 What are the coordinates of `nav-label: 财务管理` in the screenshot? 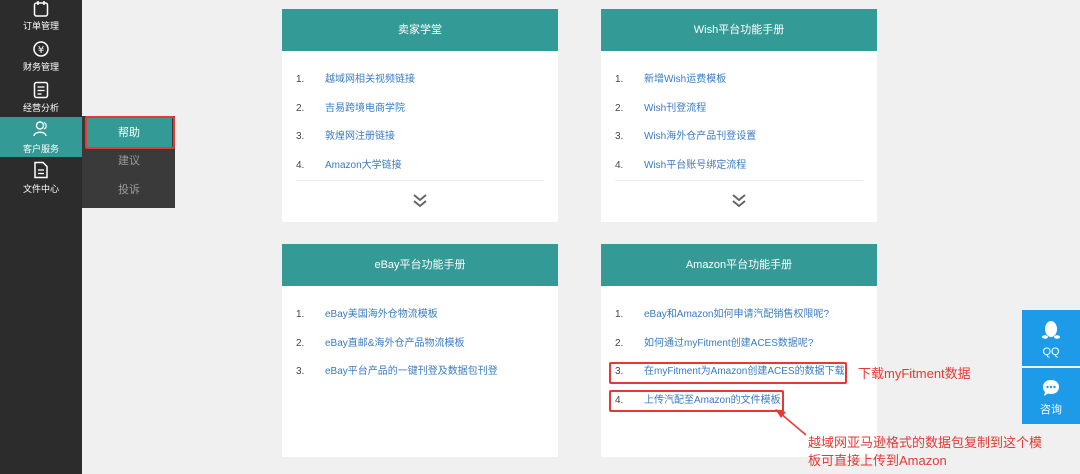 It's located at (40, 67).